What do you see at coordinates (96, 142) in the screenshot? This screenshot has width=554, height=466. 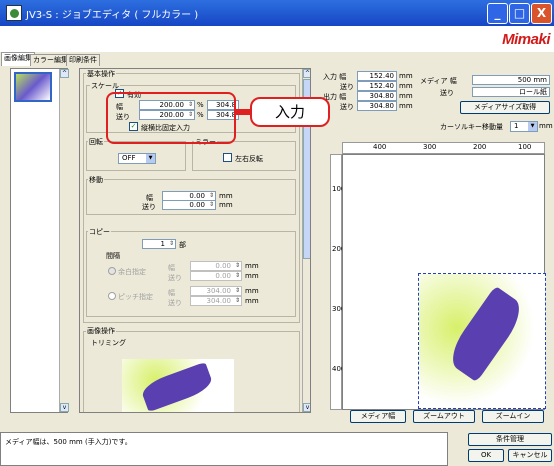 I see `rotate-title: 回転` at bounding box center [96, 142].